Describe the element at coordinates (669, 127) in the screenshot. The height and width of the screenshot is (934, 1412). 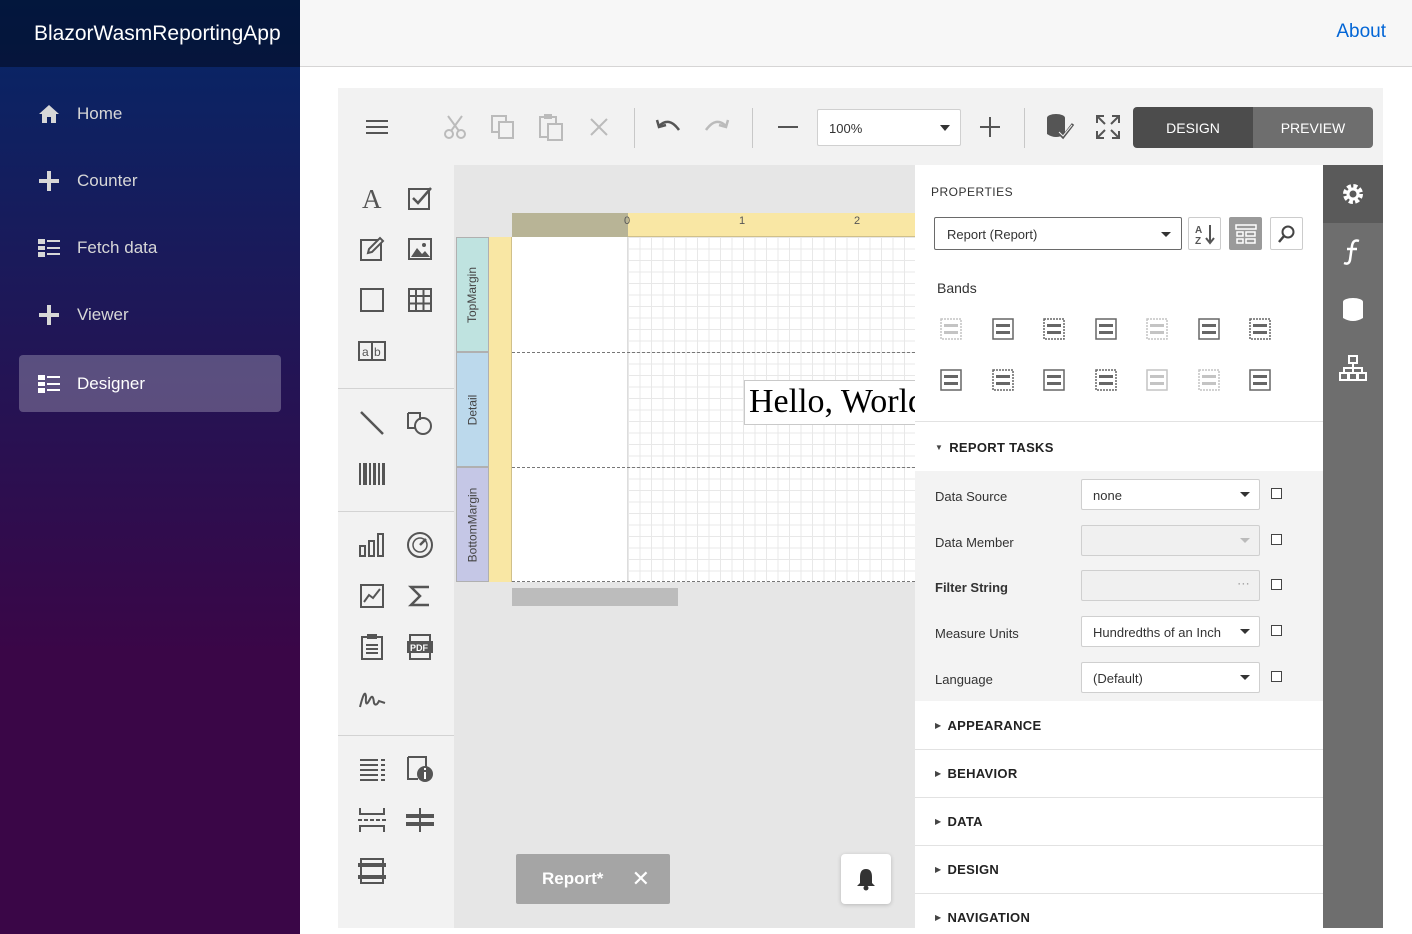
I see `undo-icon` at that location.